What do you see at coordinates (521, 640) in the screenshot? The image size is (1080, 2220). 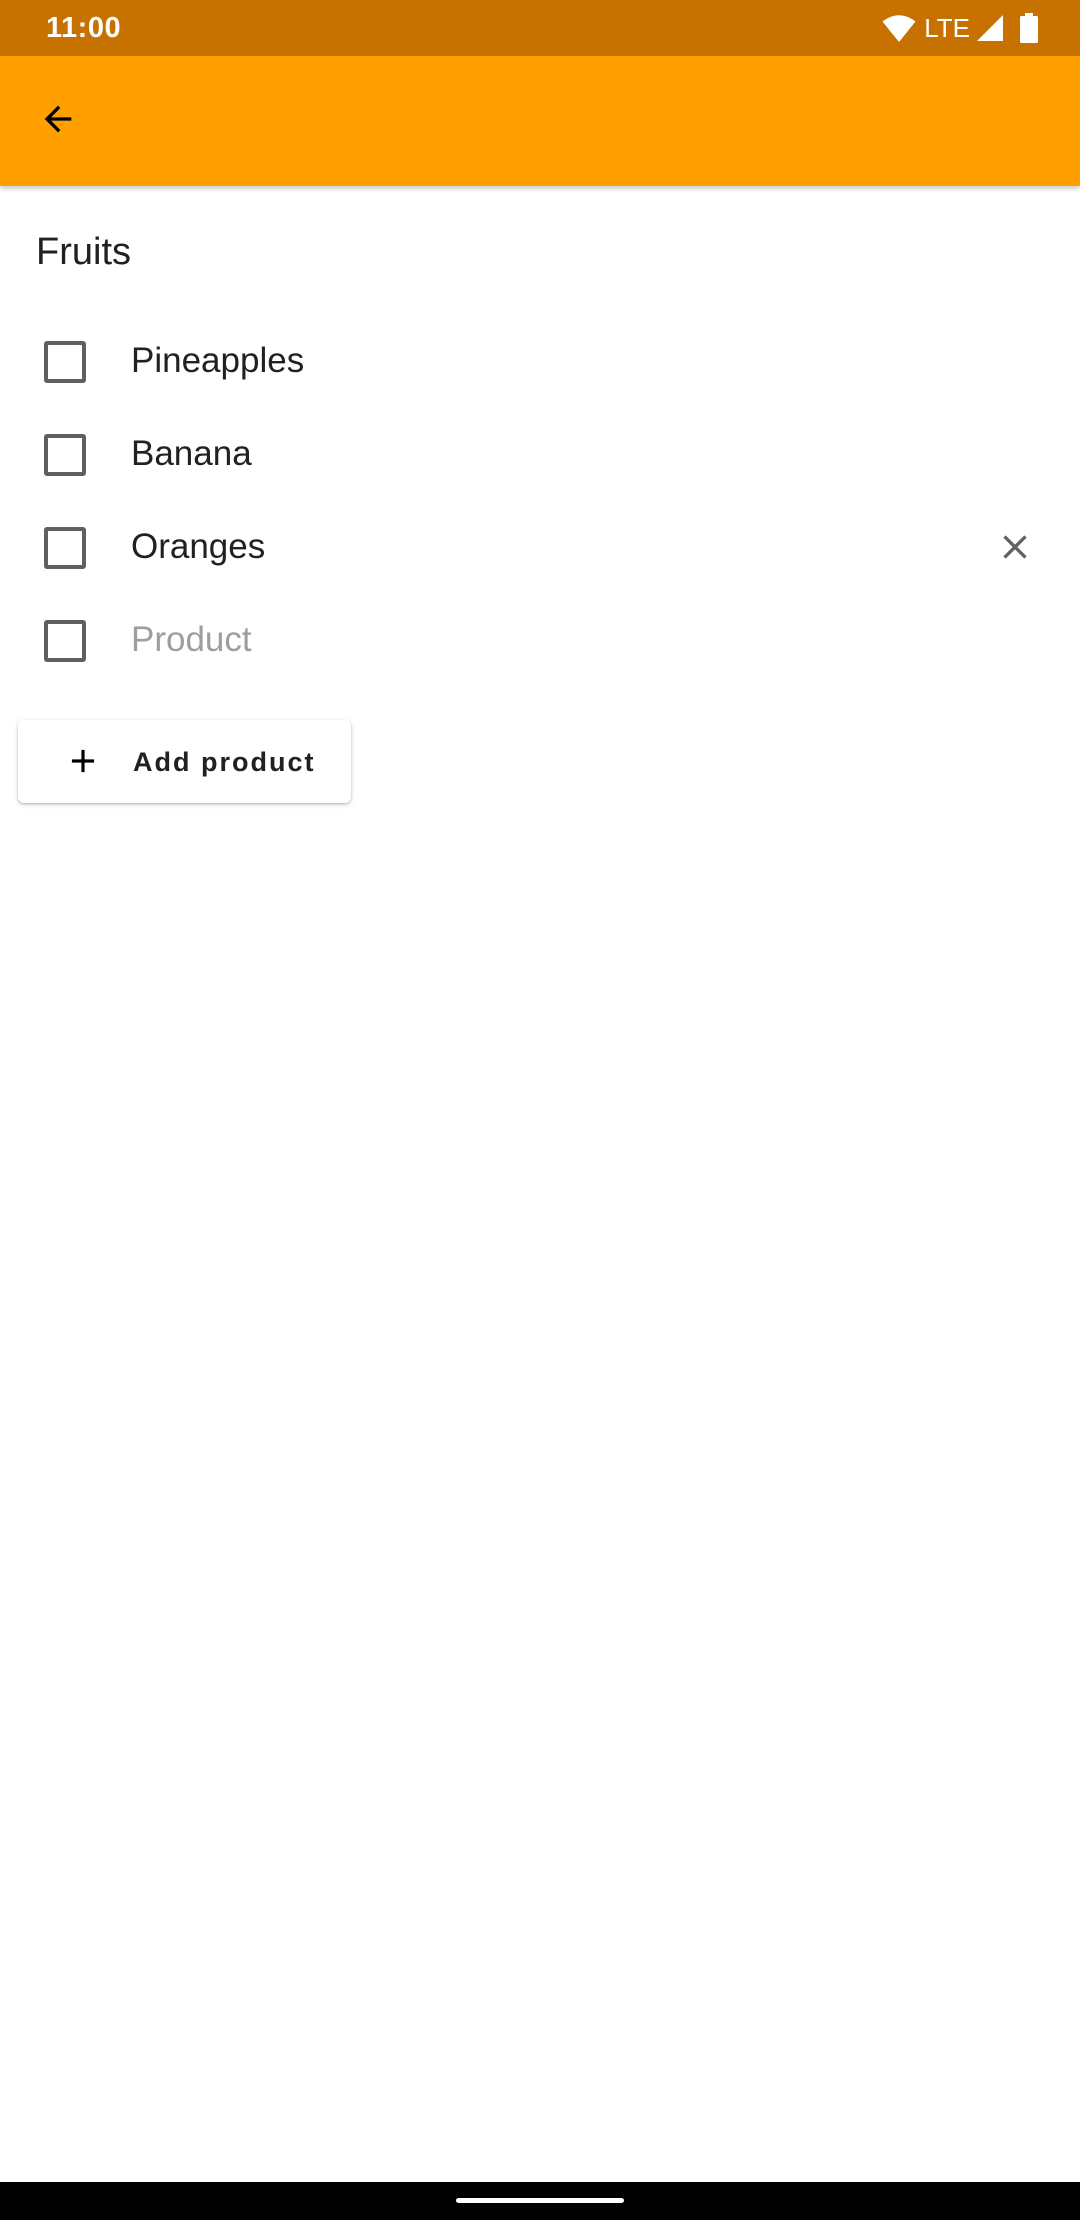 I see `new-product-input` at bounding box center [521, 640].